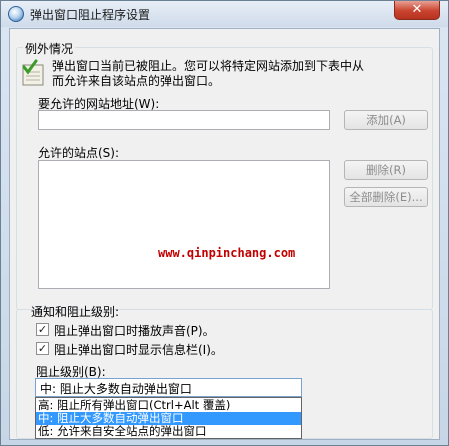 Image resolution: width=449 pixels, height=446 pixels. What do you see at coordinates (224, 14) in the screenshot?
I see `title-bar: 弹出窗口阻止程序设置 ✕` at bounding box center [224, 14].